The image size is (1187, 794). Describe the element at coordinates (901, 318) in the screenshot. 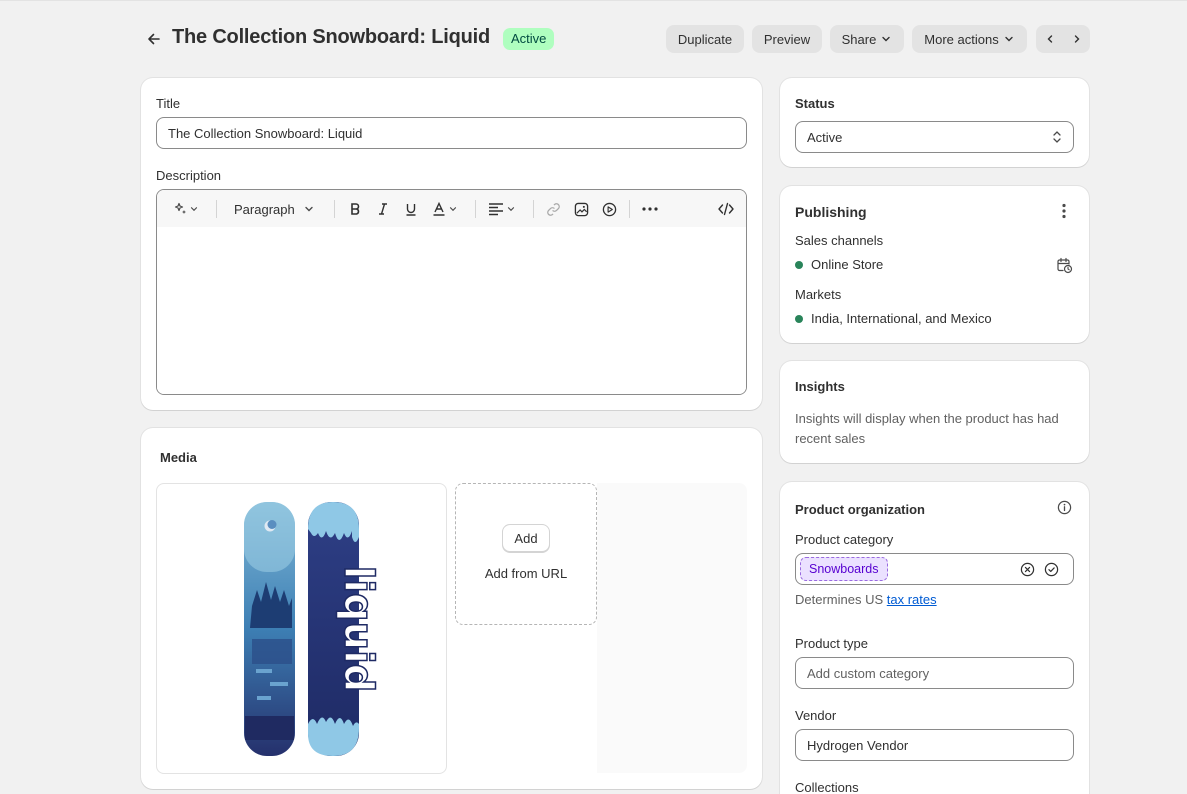

I see `markets-value: India, International, and Mexico` at that location.